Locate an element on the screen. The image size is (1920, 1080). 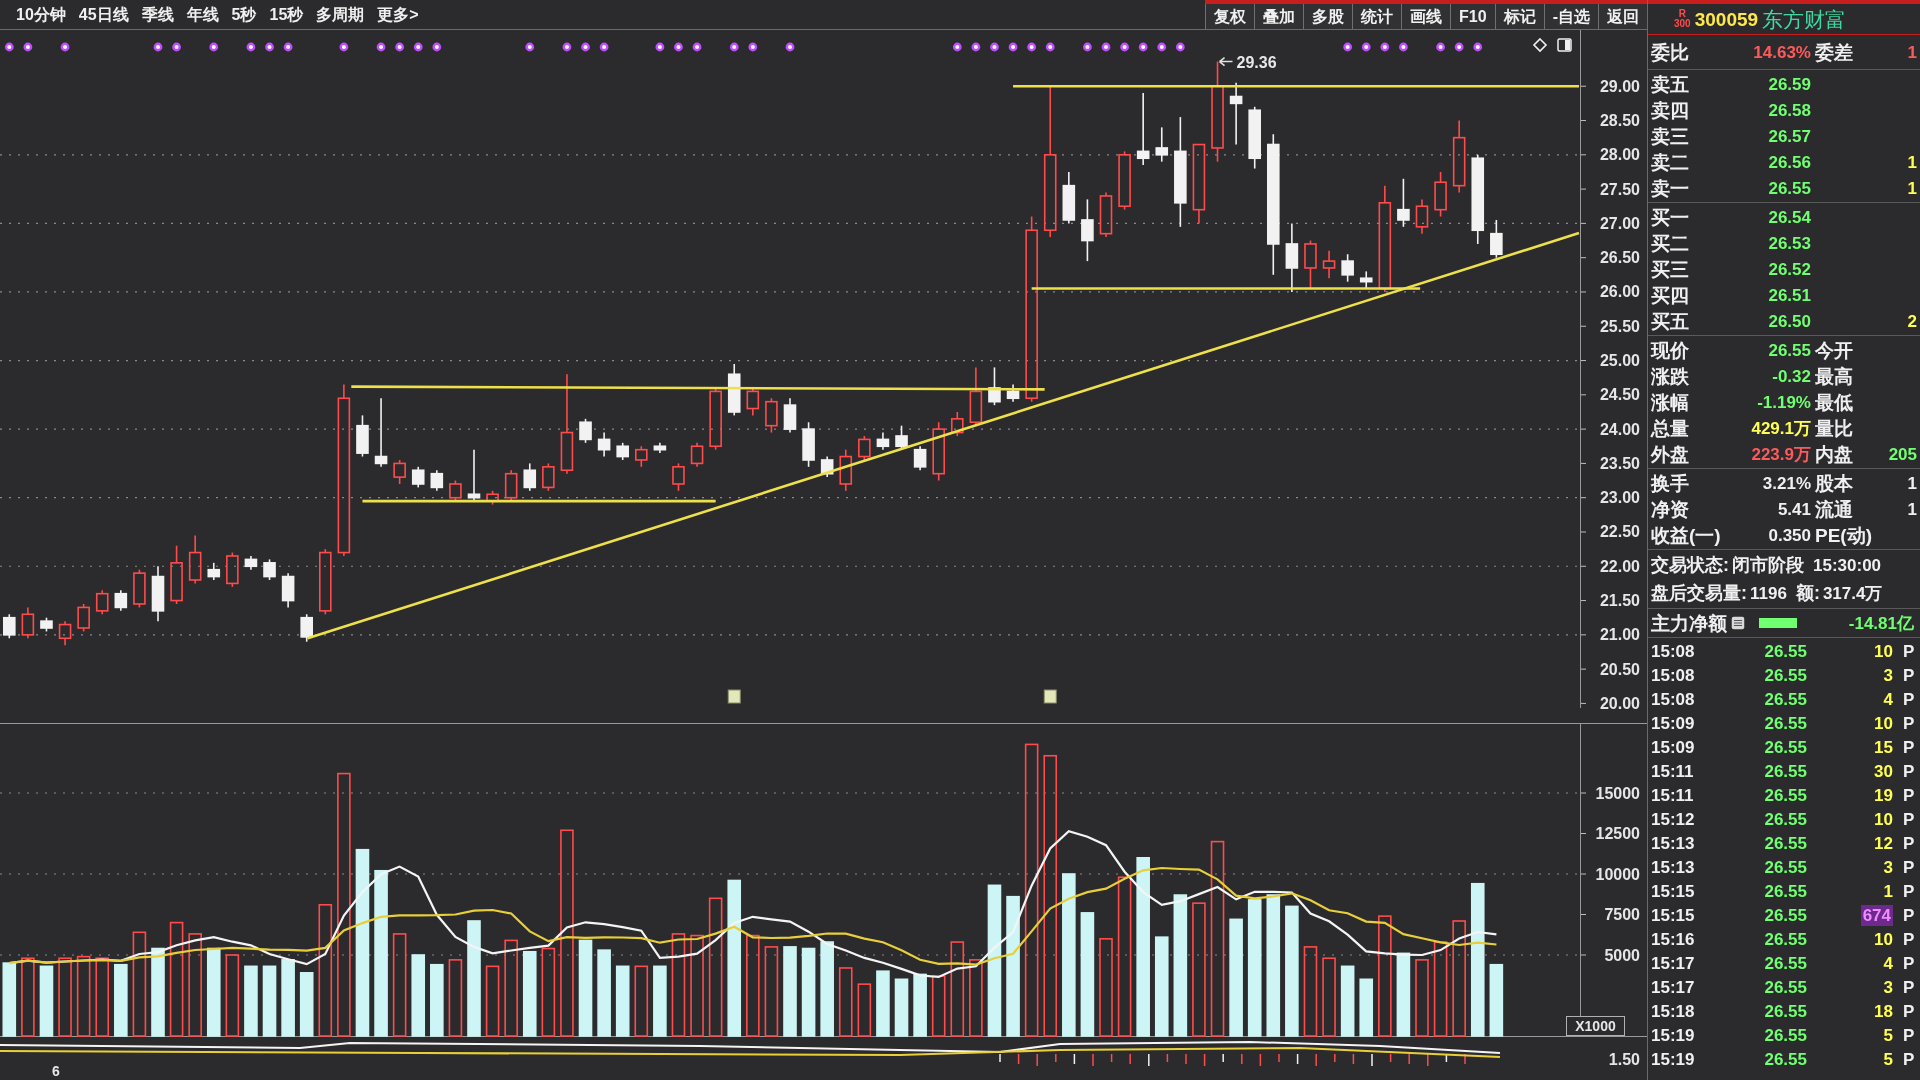
amount-label: 额: is located at coordinates (1807, 593).